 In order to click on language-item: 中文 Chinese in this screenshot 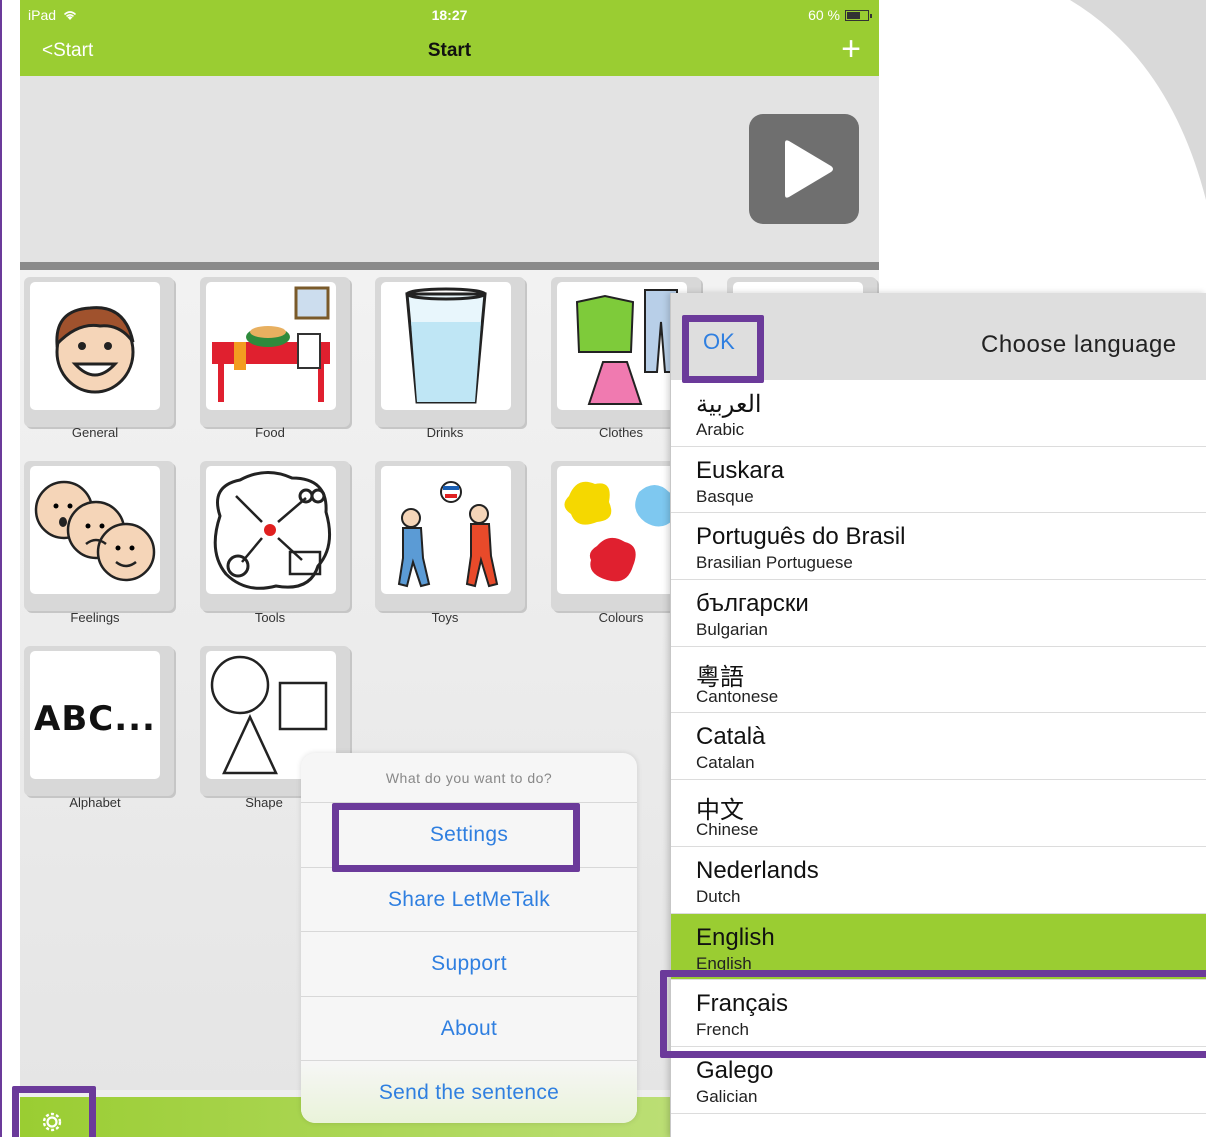, I will do `click(938, 813)`.